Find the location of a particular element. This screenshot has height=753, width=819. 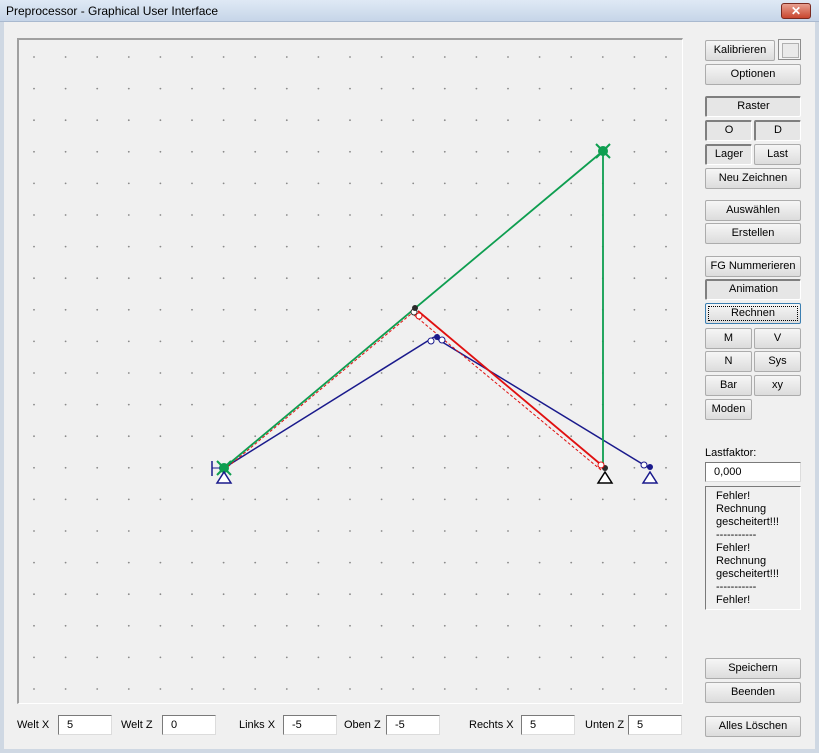

o-button: O is located at coordinates (728, 130).